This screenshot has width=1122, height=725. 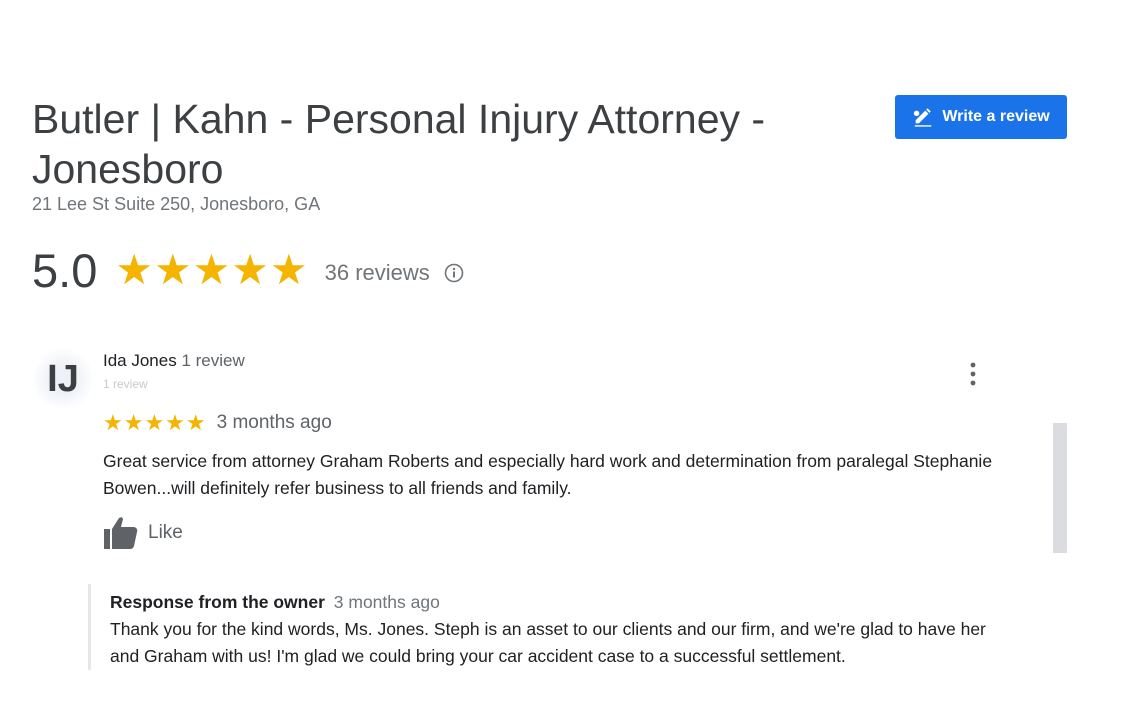 What do you see at coordinates (176, 204) in the screenshot?
I see `business-address: 21 Lee St Suite 250, Jonesboro, GA` at bounding box center [176, 204].